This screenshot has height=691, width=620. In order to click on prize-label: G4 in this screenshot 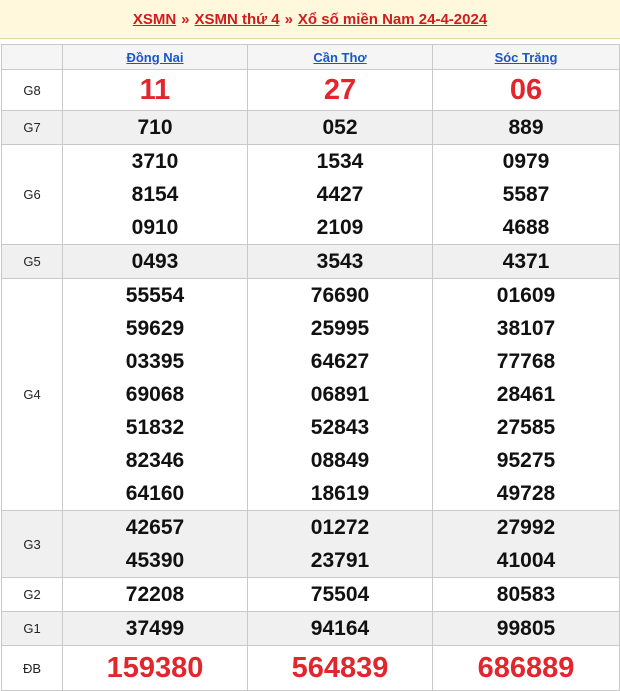, I will do `click(32, 394)`.